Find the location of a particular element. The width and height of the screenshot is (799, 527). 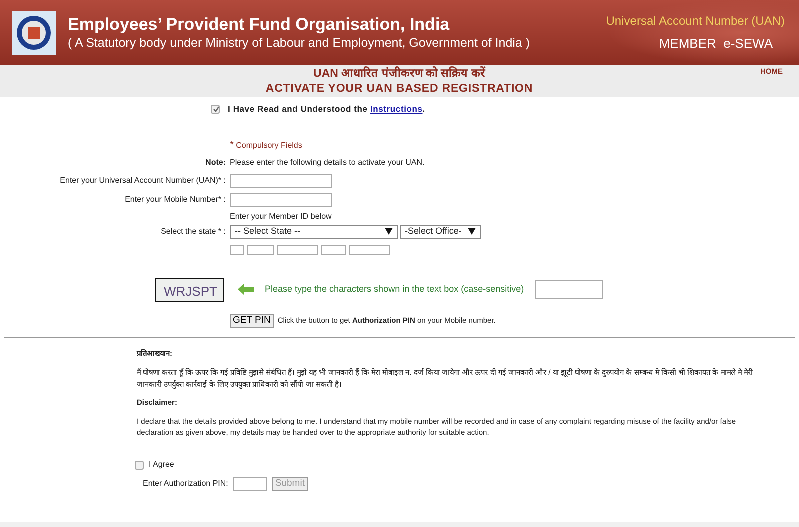

agree-label: I Agree is located at coordinates (161, 465).